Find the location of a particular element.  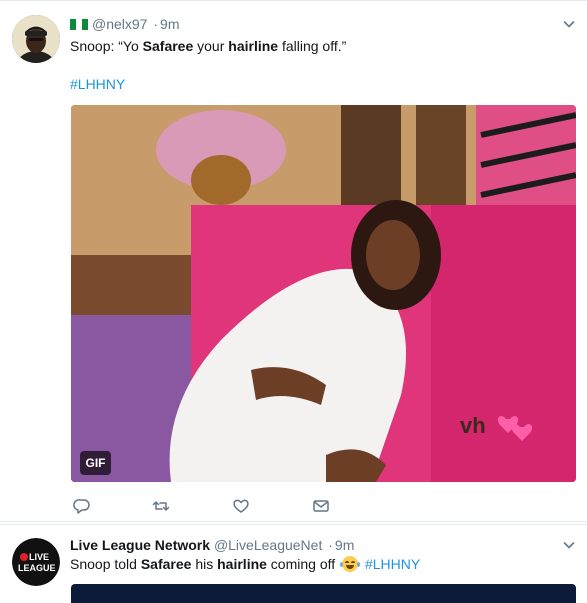

text-part: Snoop told is located at coordinates (105, 564).